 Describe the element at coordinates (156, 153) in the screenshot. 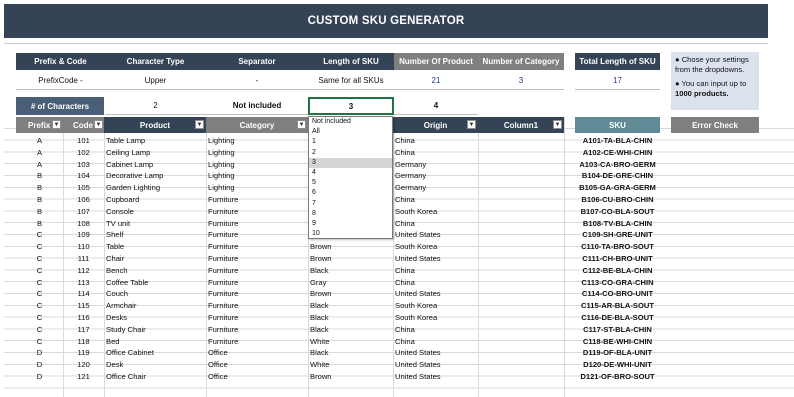

I see `table-cell: Ceiling Lamp` at that location.